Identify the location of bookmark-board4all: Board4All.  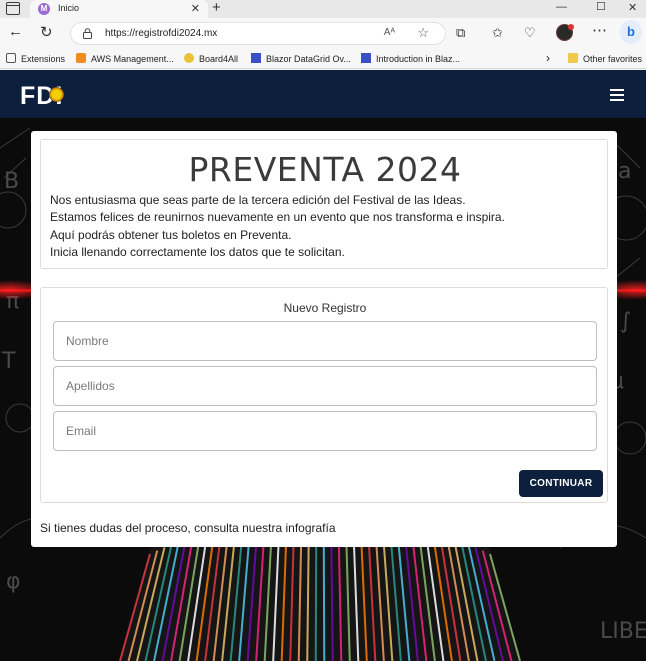
(211, 58).